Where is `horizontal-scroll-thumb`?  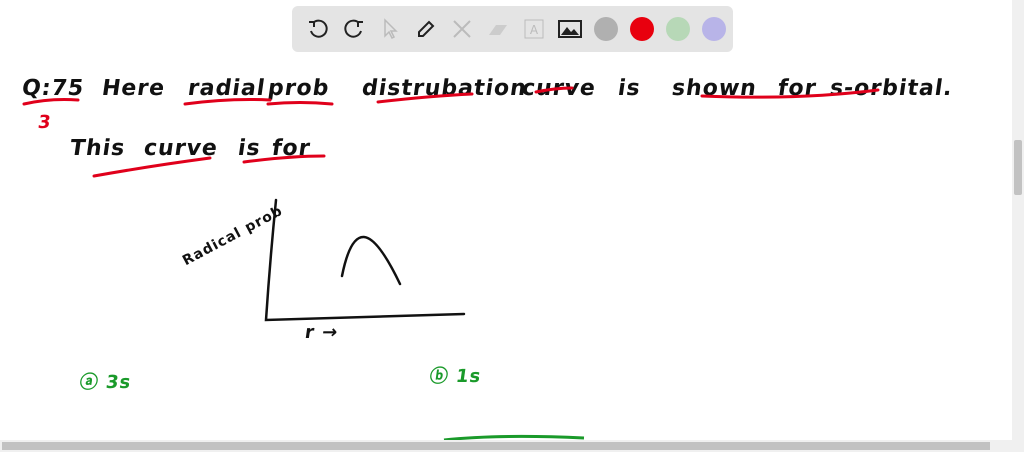 horizontal-scroll-thumb is located at coordinates (496, 446).